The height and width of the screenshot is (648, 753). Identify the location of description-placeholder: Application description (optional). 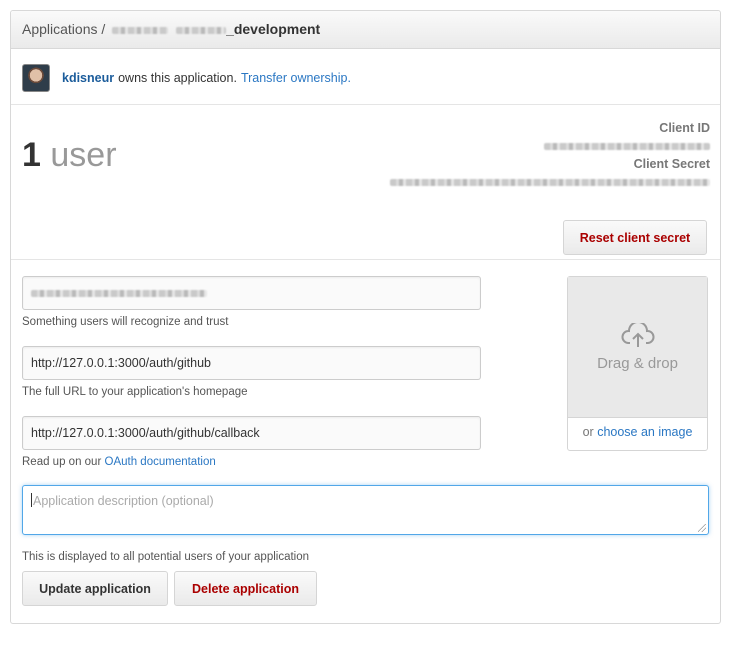
(123, 501).